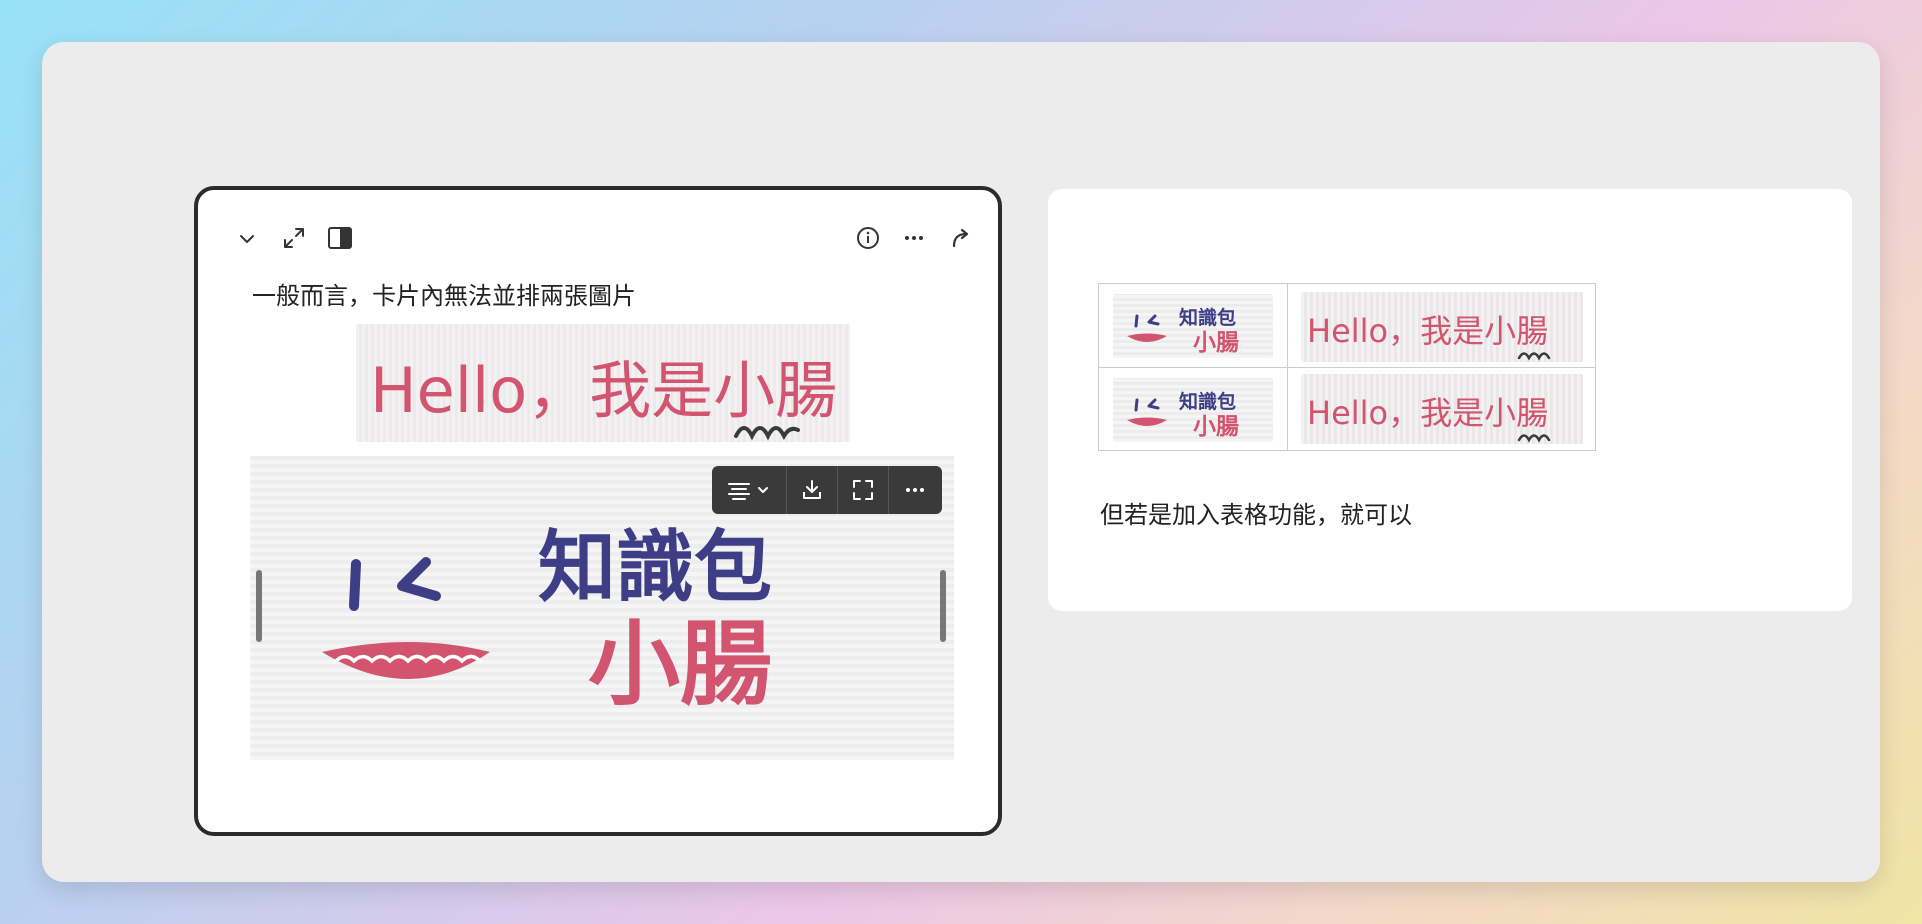 This screenshot has width=1922, height=924. Describe the element at coordinates (943, 606) in the screenshot. I see `resize-handle-right` at that location.